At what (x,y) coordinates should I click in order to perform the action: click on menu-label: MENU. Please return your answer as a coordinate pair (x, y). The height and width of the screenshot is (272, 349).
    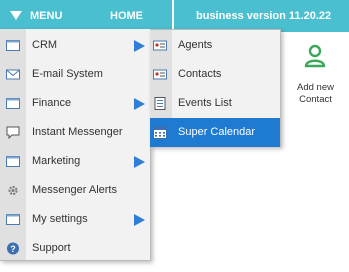
    Looking at the image, I should click on (46, 16).